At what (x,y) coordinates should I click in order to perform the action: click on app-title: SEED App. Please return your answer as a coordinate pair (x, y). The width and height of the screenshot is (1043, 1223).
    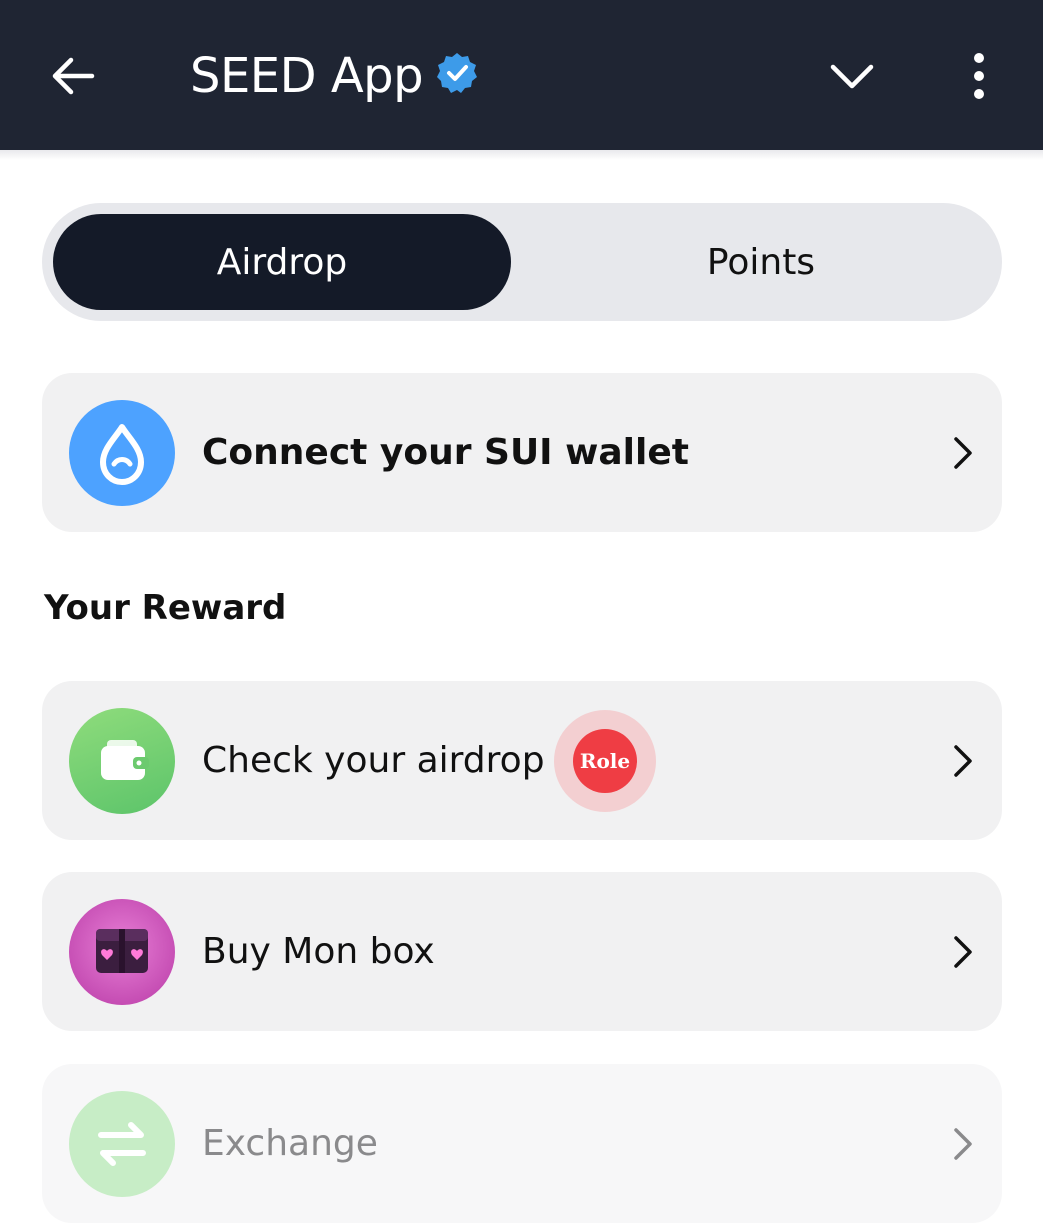
    Looking at the image, I should click on (307, 76).